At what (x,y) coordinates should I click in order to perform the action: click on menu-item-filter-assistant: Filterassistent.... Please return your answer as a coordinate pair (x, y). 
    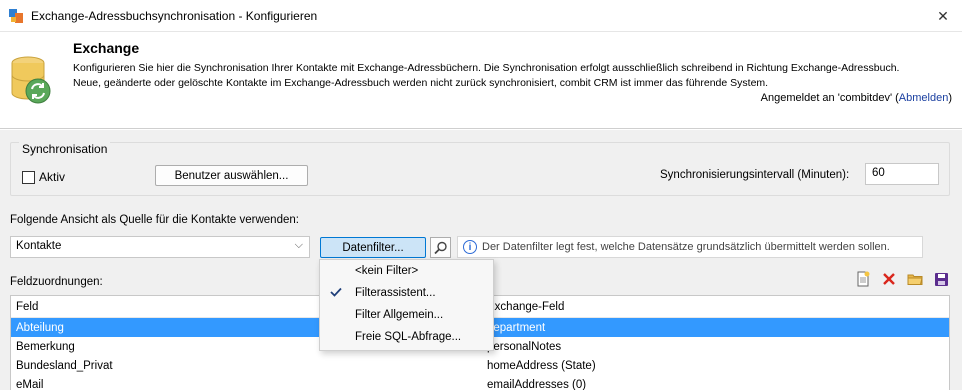
    Looking at the image, I should click on (406, 293).